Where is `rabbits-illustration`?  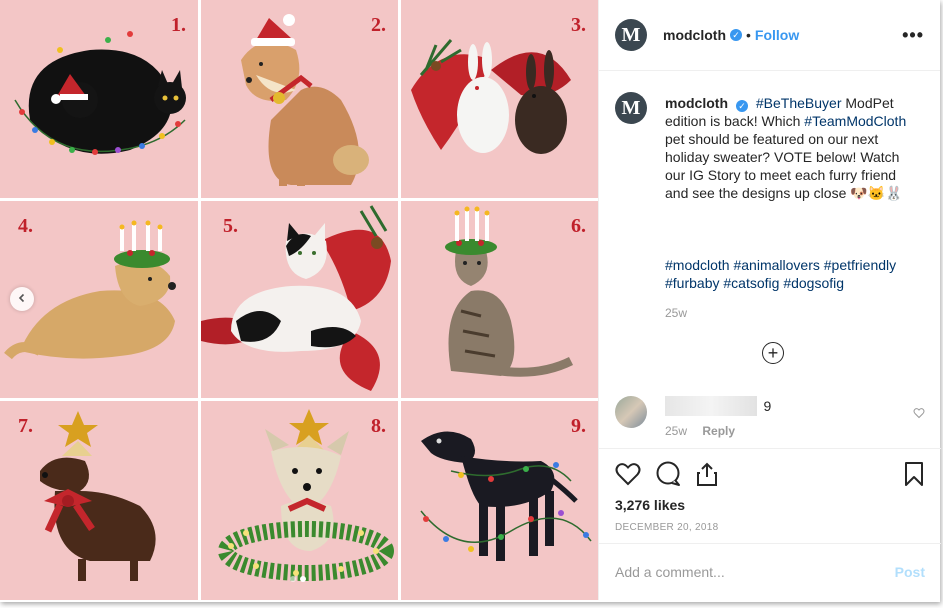 rabbits-illustration is located at coordinates (491, 96).